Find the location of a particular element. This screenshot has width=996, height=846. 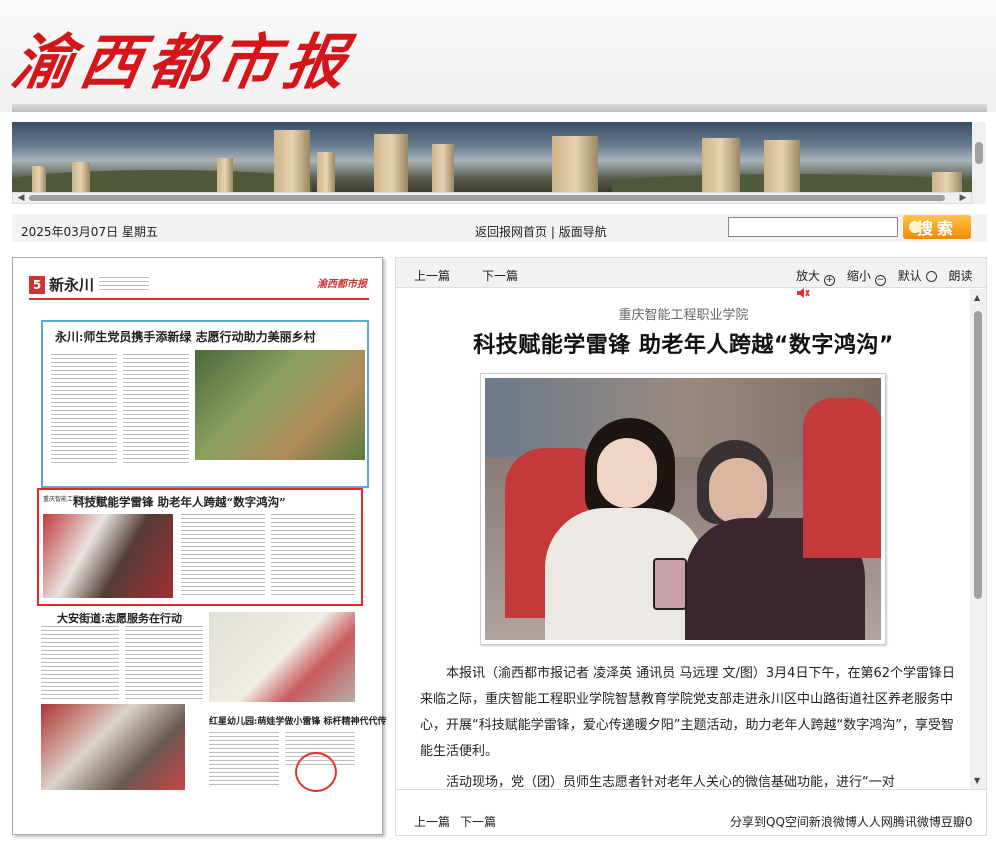

top-story-frame: 永川:师生党员携手添新绿 志愿行动助力美丽乡村 is located at coordinates (205, 404).